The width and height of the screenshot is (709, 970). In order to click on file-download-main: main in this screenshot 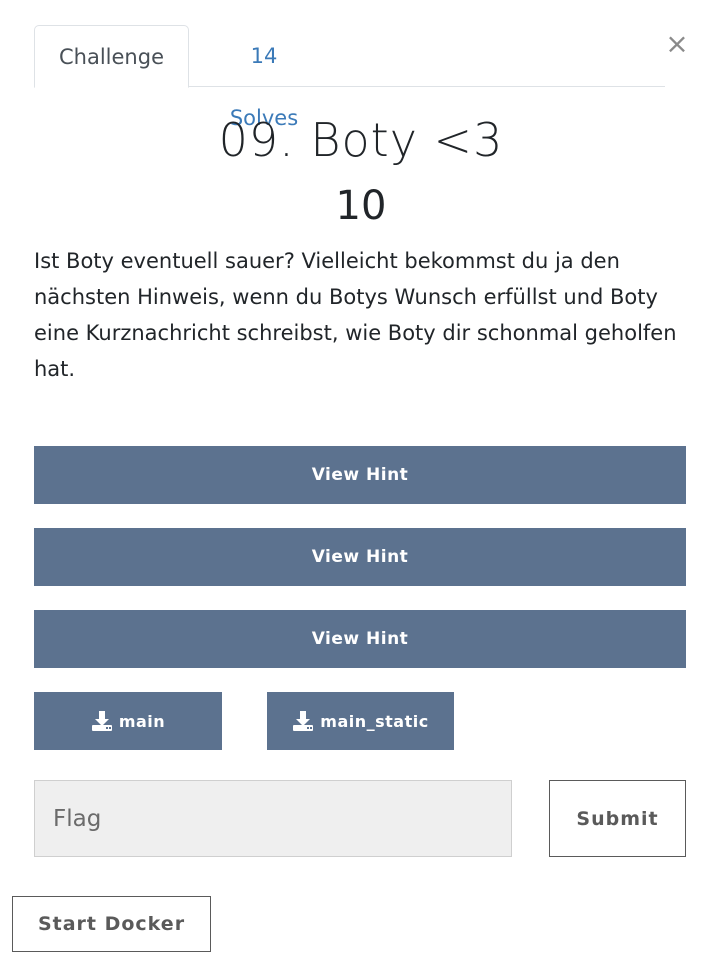, I will do `click(128, 721)`.